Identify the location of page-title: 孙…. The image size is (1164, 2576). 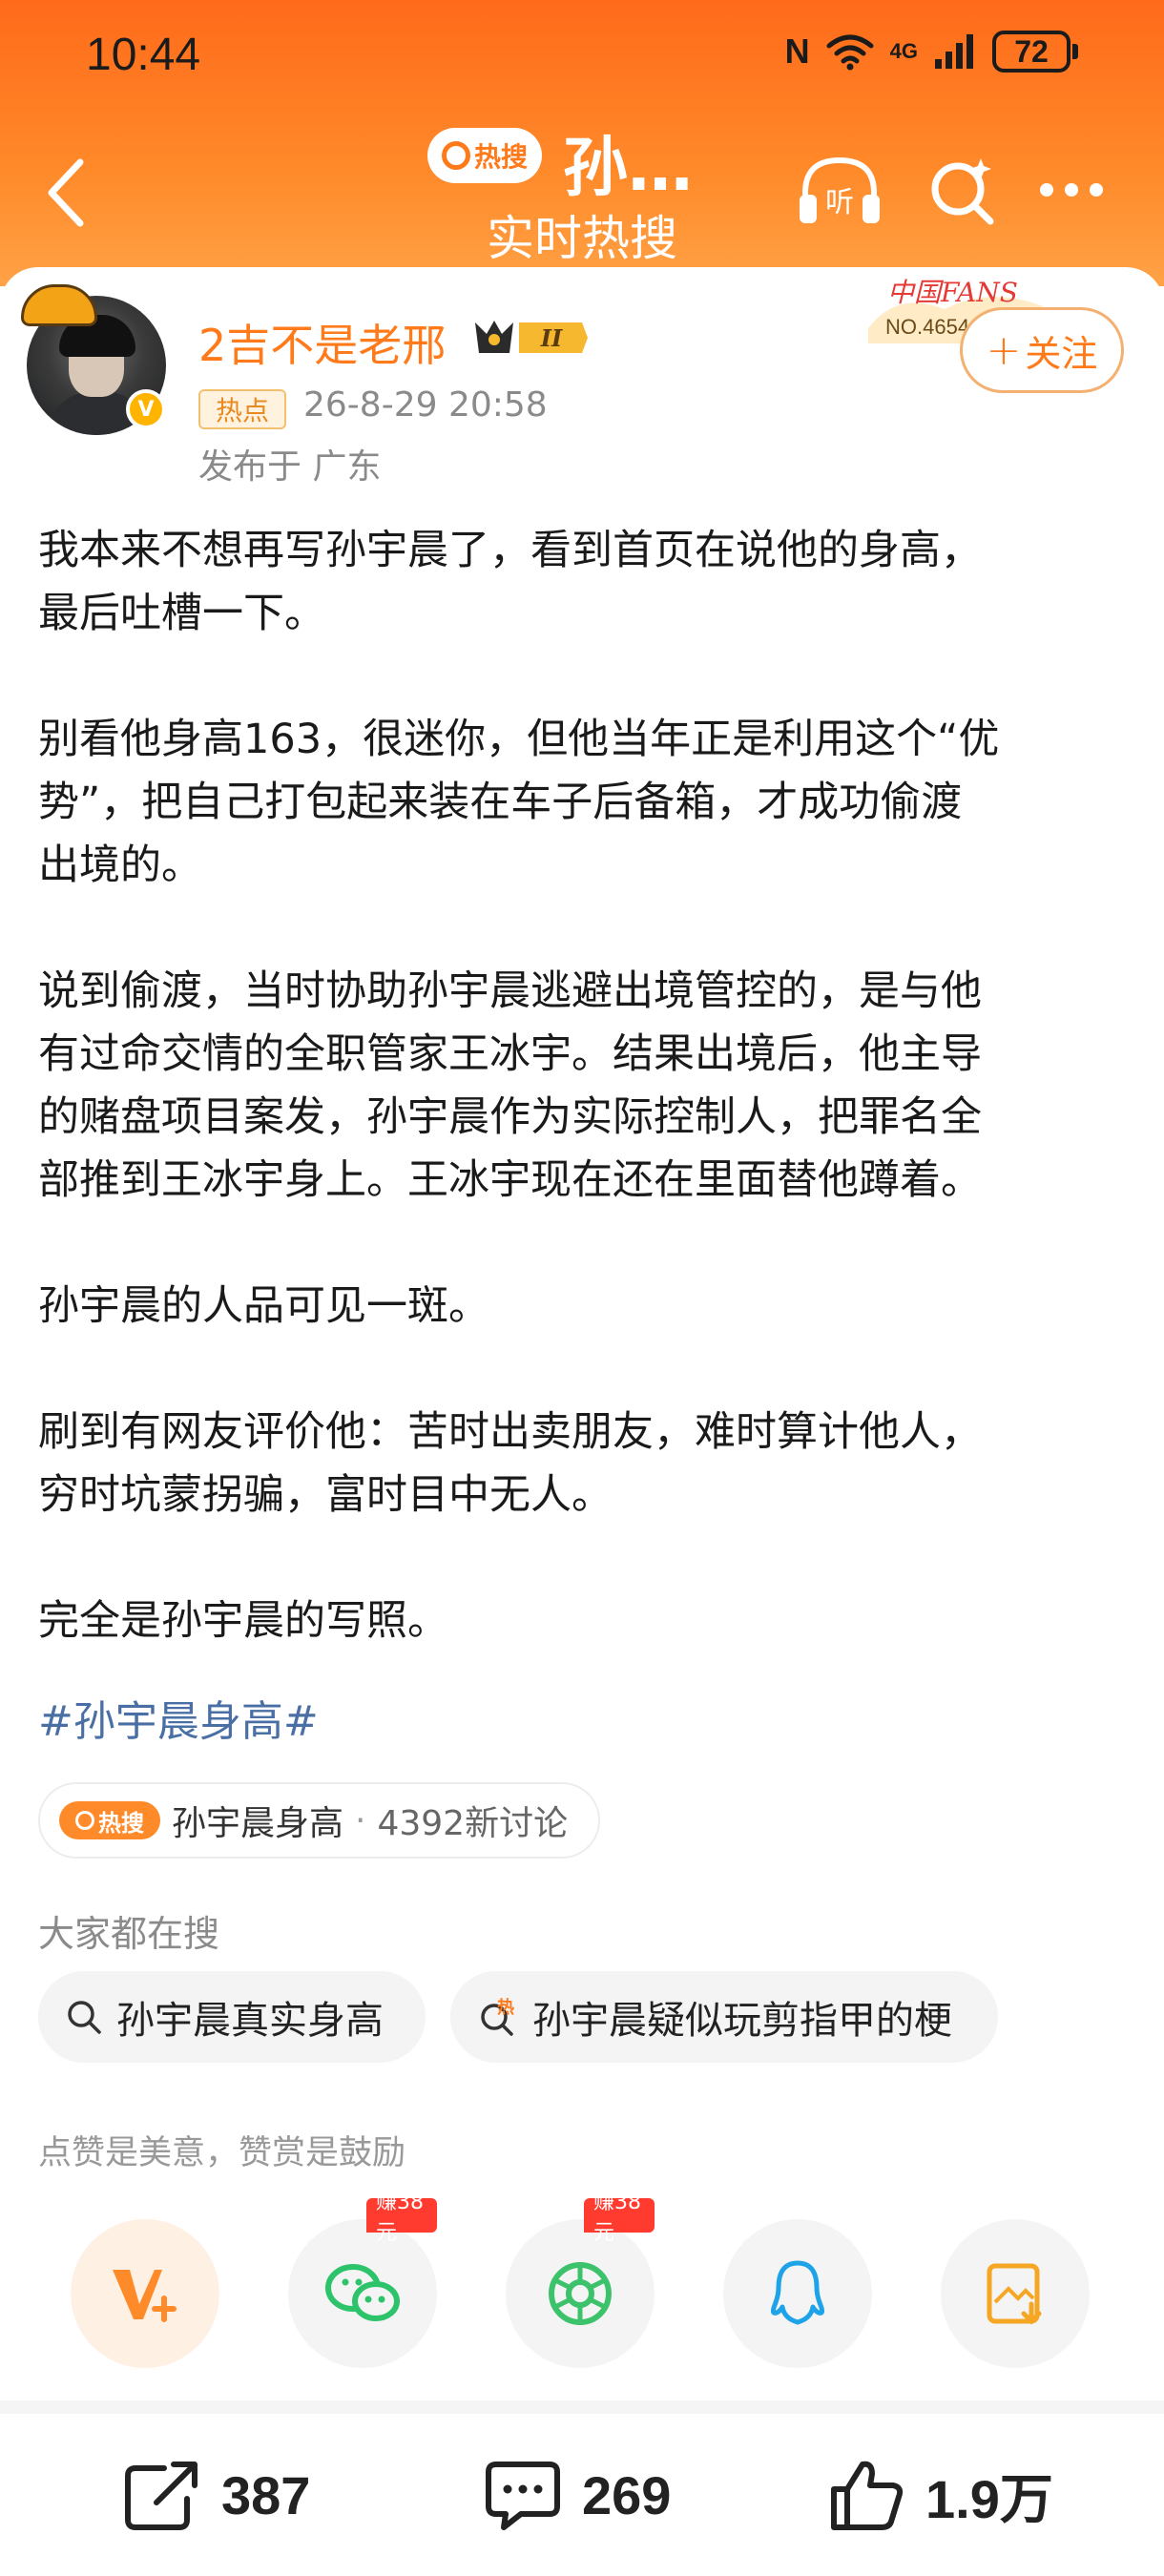
(629, 168).